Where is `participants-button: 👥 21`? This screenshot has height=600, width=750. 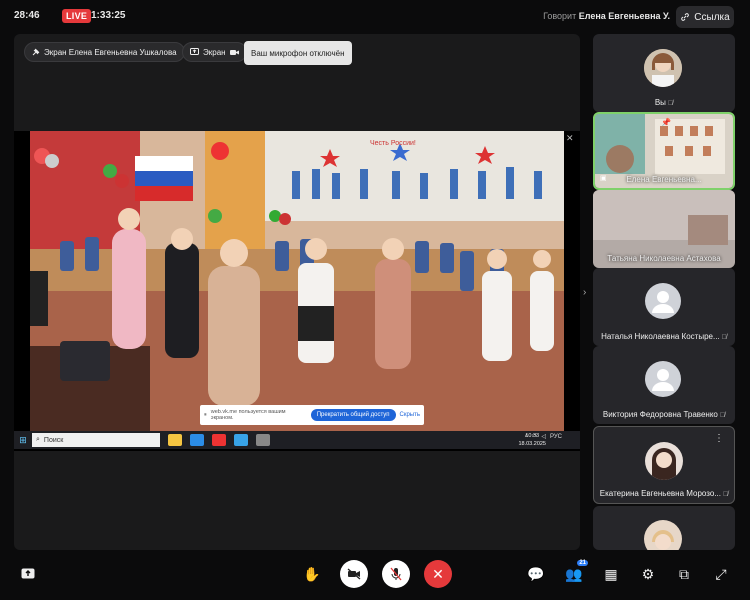
participants-button: 👥 21 is located at coordinates (574, 574).